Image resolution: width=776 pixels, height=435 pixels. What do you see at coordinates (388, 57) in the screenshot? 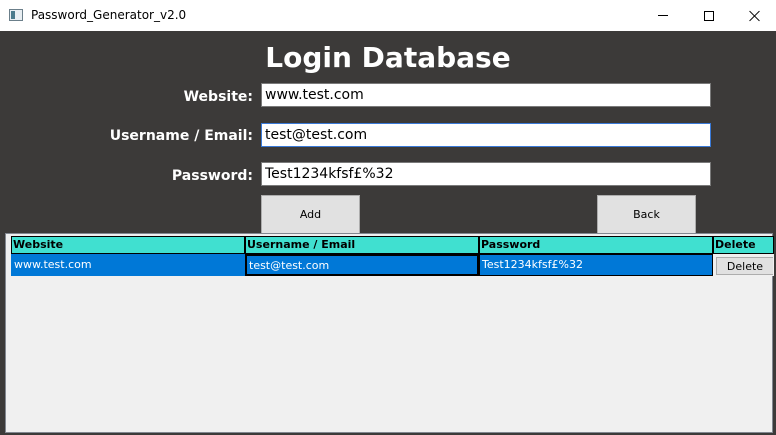
I see `page-title: Login Database` at bounding box center [388, 57].